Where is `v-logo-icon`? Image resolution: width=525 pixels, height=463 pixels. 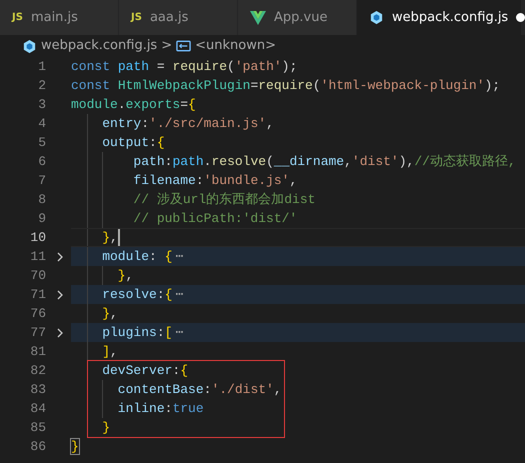 v-logo-icon is located at coordinates (258, 17).